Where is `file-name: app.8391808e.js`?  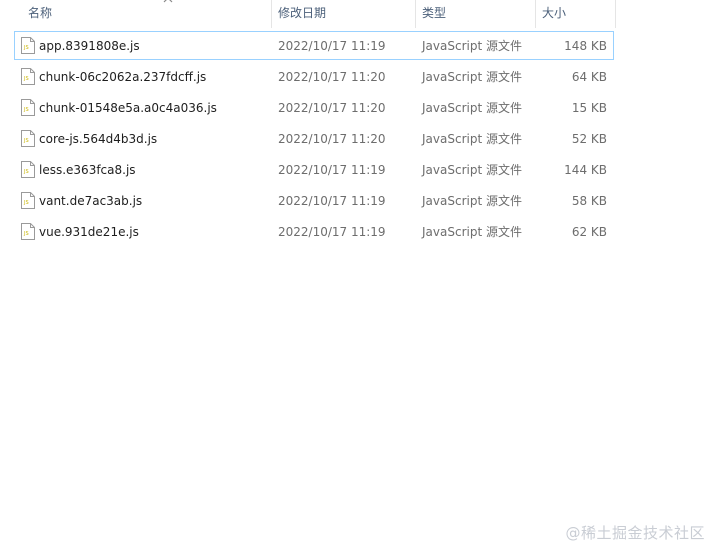
file-name: app.8391808e.js is located at coordinates (89, 46).